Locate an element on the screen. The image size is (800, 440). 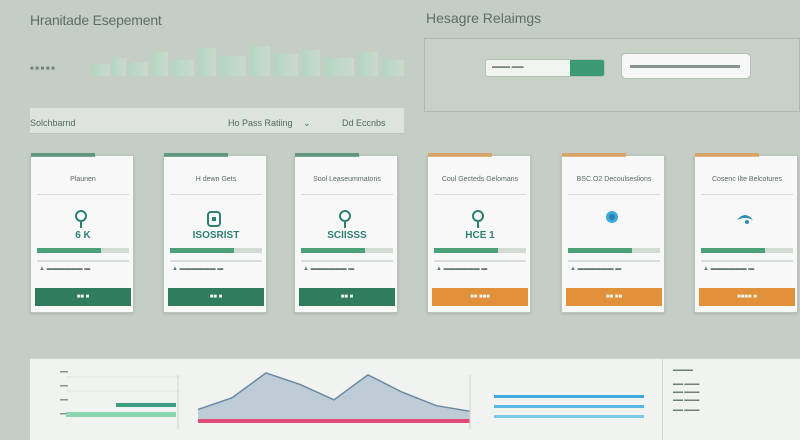
metric-card: H dewn Gets ISOSRIST ▲ ▬▬▬▬▬▬ ▬ ■■ ■ is located at coordinates (215, 233).